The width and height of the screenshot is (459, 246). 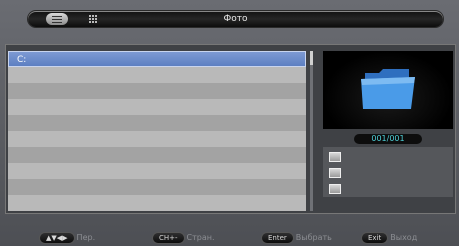 What do you see at coordinates (157, 59) in the screenshot?
I see `list-item: C:` at bounding box center [157, 59].